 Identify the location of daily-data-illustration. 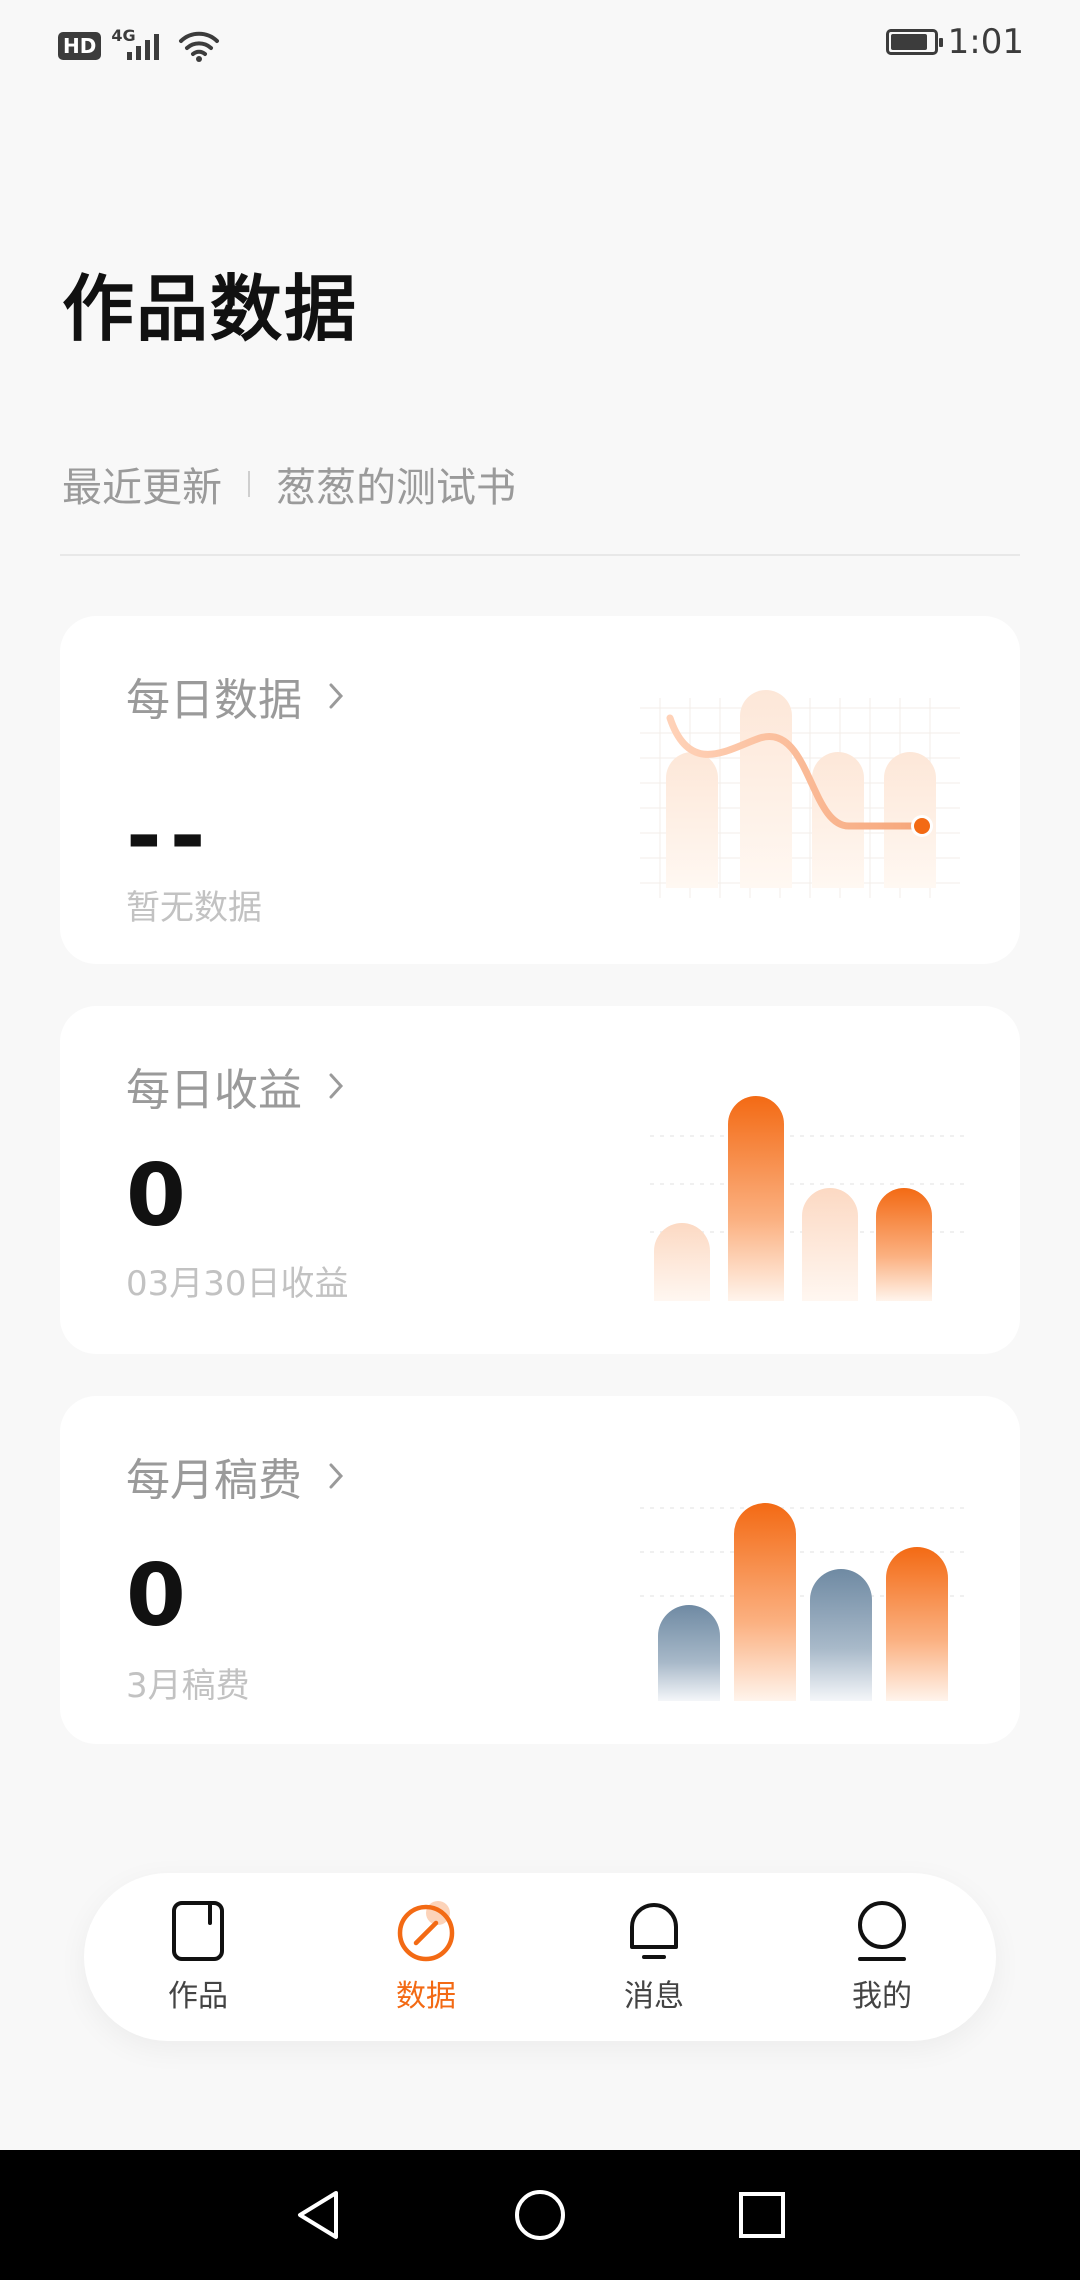
(800, 794).